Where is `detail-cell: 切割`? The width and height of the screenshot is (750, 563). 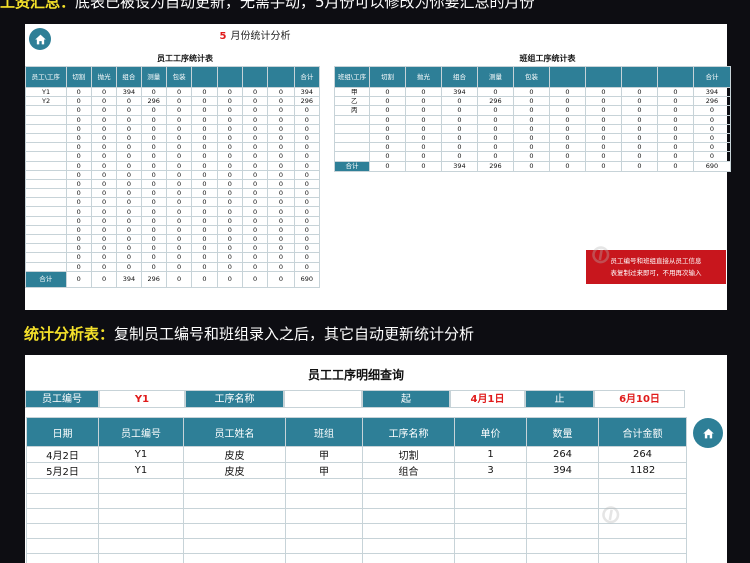
detail-cell: 切割 is located at coordinates (408, 454).